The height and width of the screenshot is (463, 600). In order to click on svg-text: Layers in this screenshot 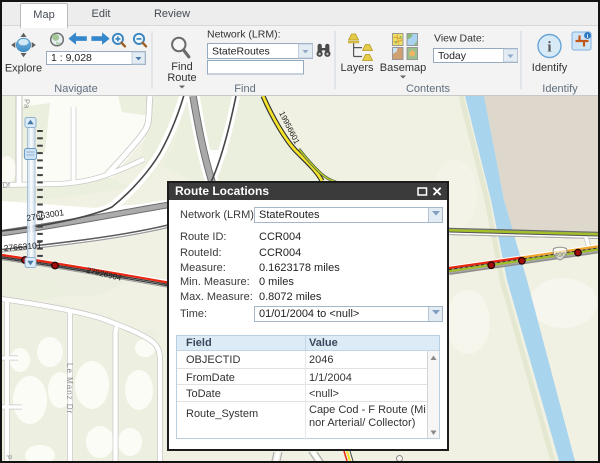, I will do `click(357, 68)`.